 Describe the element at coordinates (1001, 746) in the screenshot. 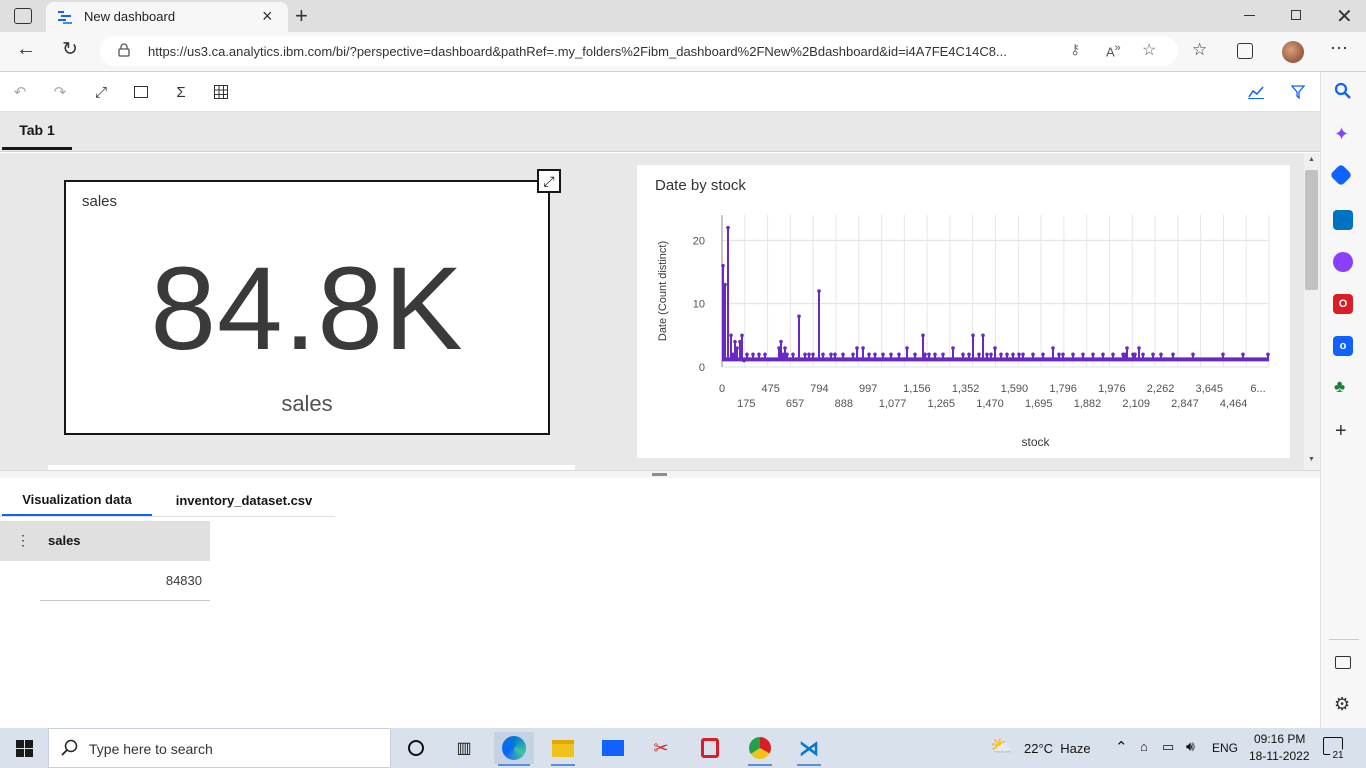

I see `weather-icon: ⛅` at that location.